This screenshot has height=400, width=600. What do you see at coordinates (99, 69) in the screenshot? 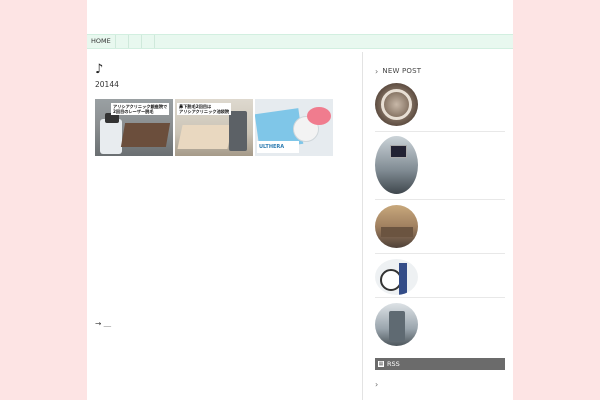
I see `post-title: ♪` at bounding box center [99, 69].